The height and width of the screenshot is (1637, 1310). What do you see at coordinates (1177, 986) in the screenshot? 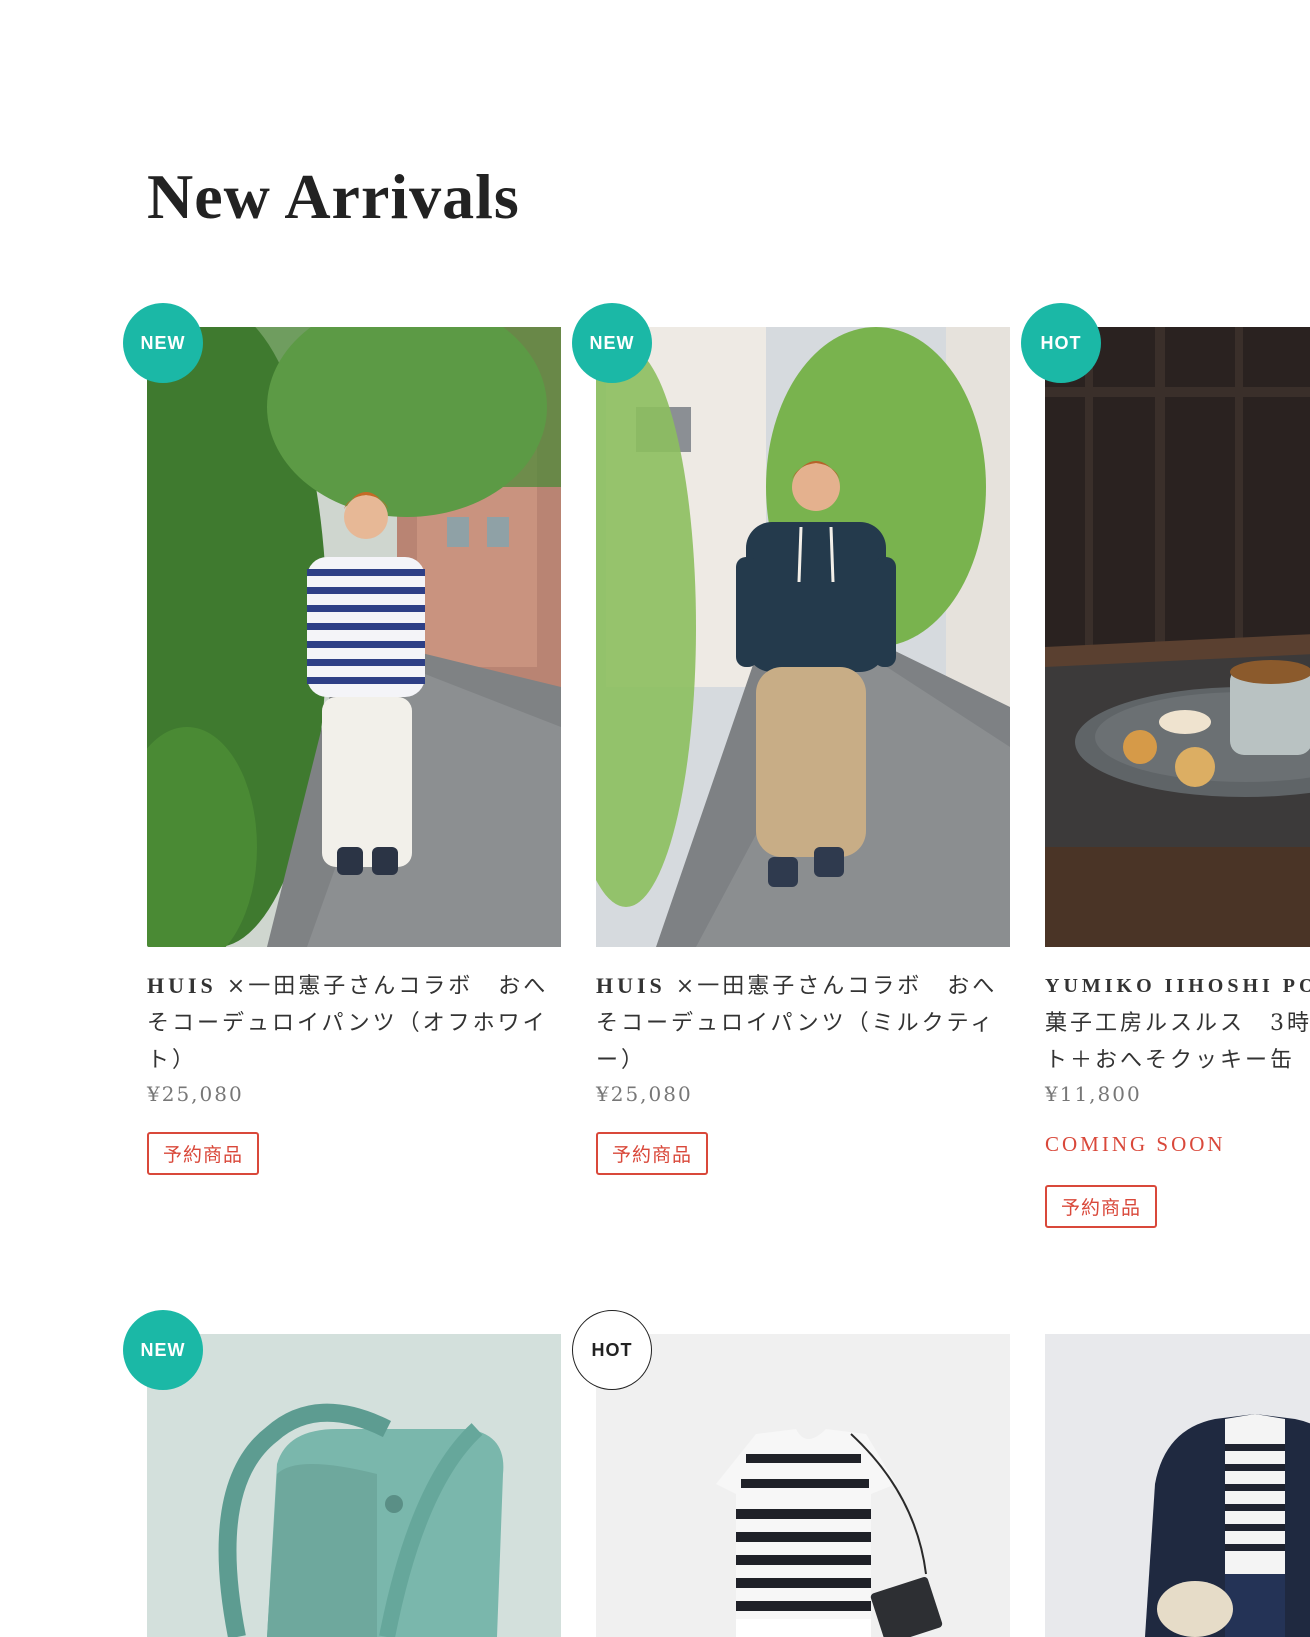
I see `product-brand: YUMIKO IIHOSHI PO` at bounding box center [1177, 986].